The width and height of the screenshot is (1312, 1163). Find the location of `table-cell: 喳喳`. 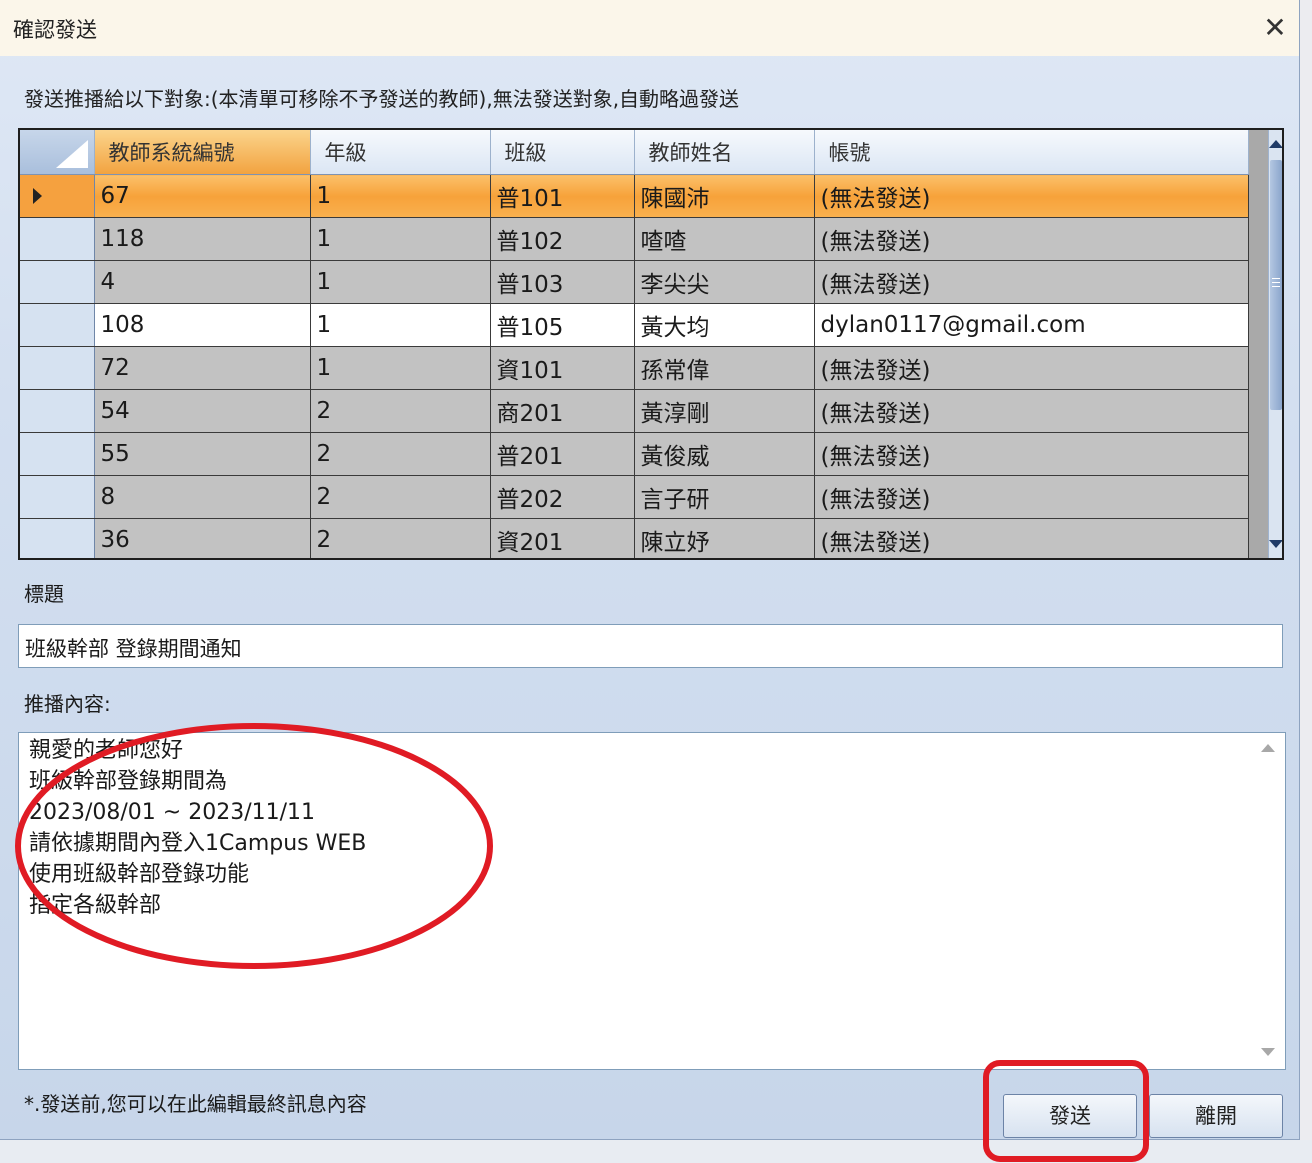

table-cell: 喳喳 is located at coordinates (724, 239).